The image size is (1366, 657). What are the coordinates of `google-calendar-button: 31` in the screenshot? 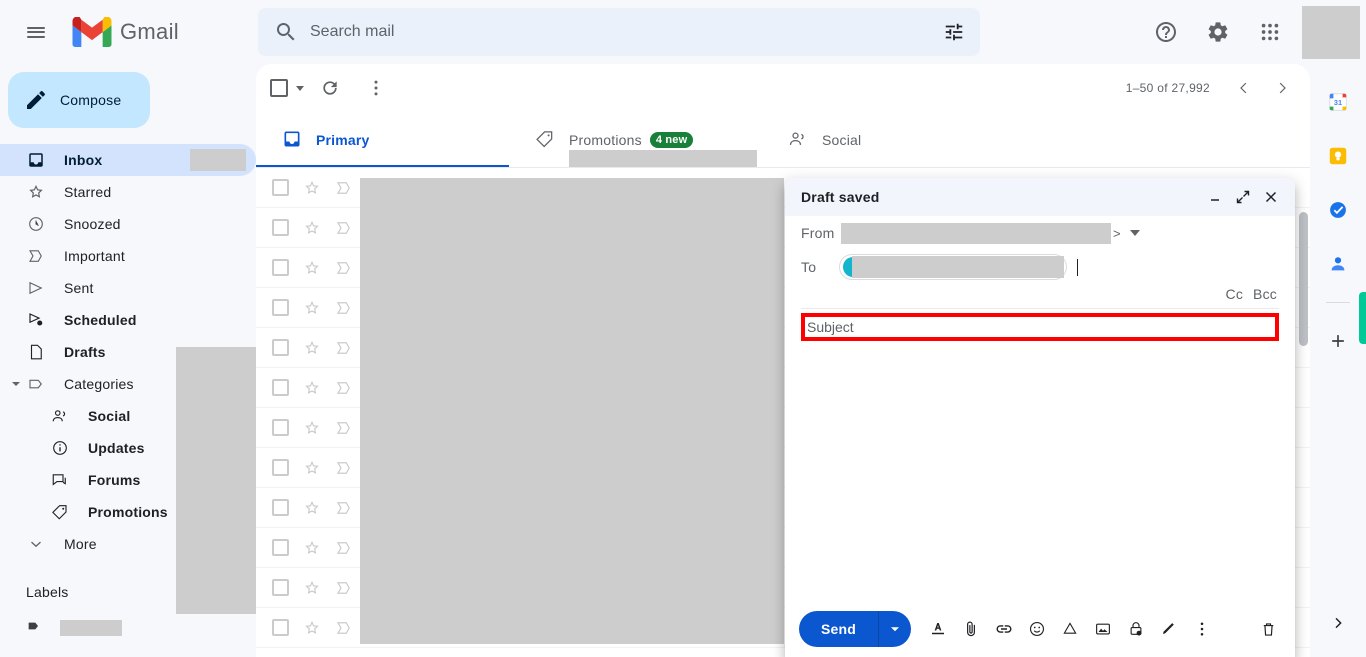 It's located at (1338, 102).